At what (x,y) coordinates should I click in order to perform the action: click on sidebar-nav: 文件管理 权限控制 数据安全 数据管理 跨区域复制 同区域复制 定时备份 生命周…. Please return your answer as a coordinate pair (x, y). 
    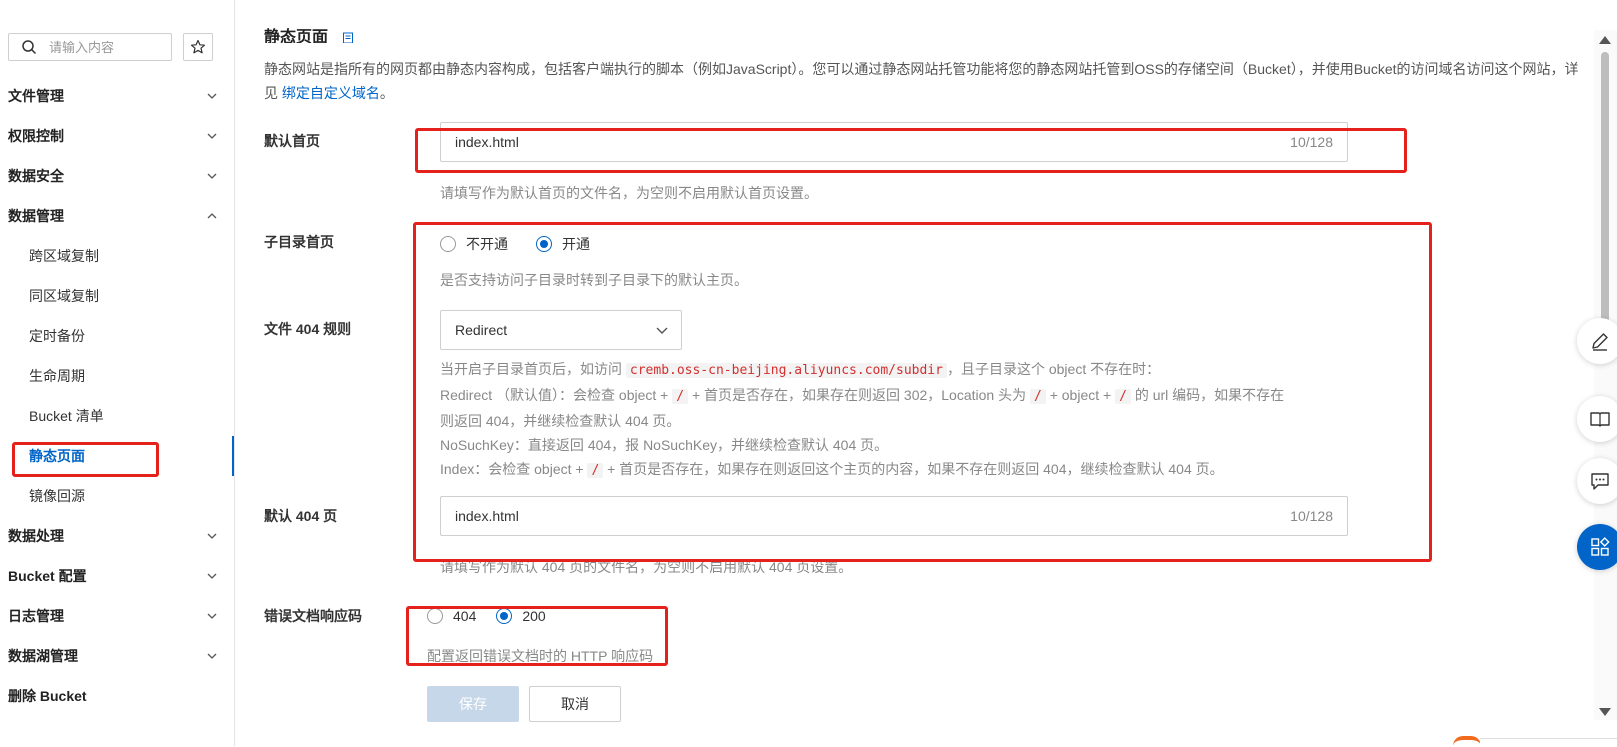
    Looking at the image, I should click on (117, 396).